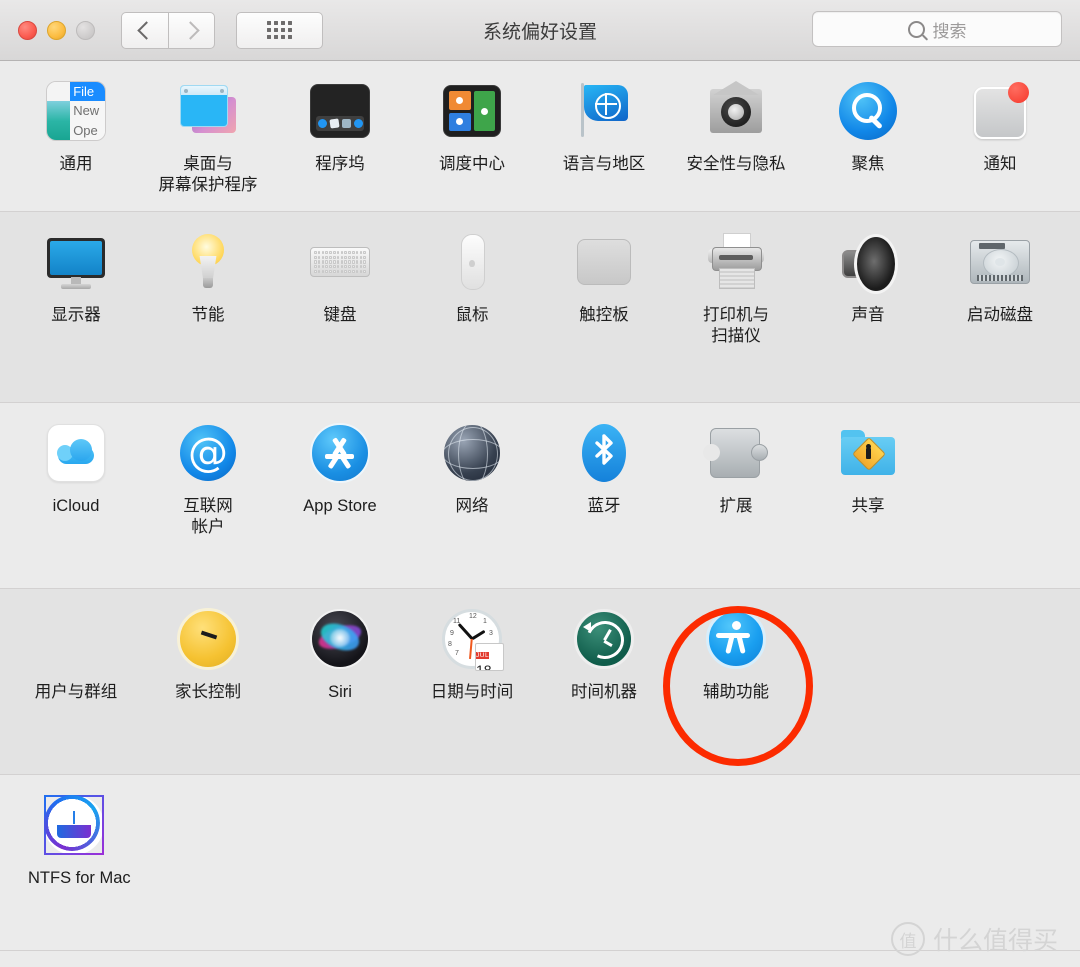 The height and width of the screenshot is (967, 1080). Describe the element at coordinates (868, 111) in the screenshot. I see `spotlight-icon` at that location.